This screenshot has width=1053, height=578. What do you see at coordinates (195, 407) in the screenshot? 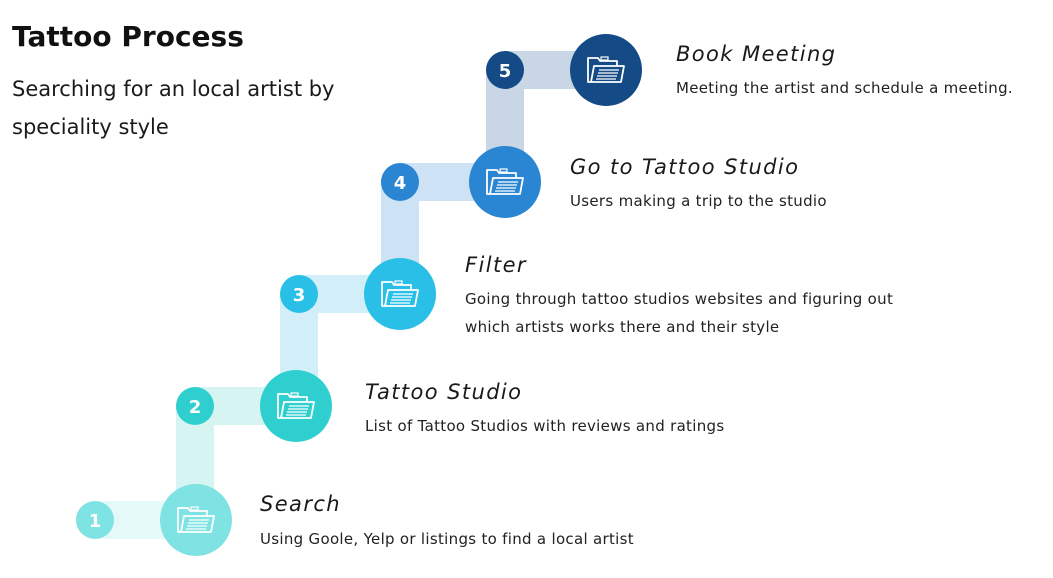
I see `step-2-number: 2` at bounding box center [195, 407].